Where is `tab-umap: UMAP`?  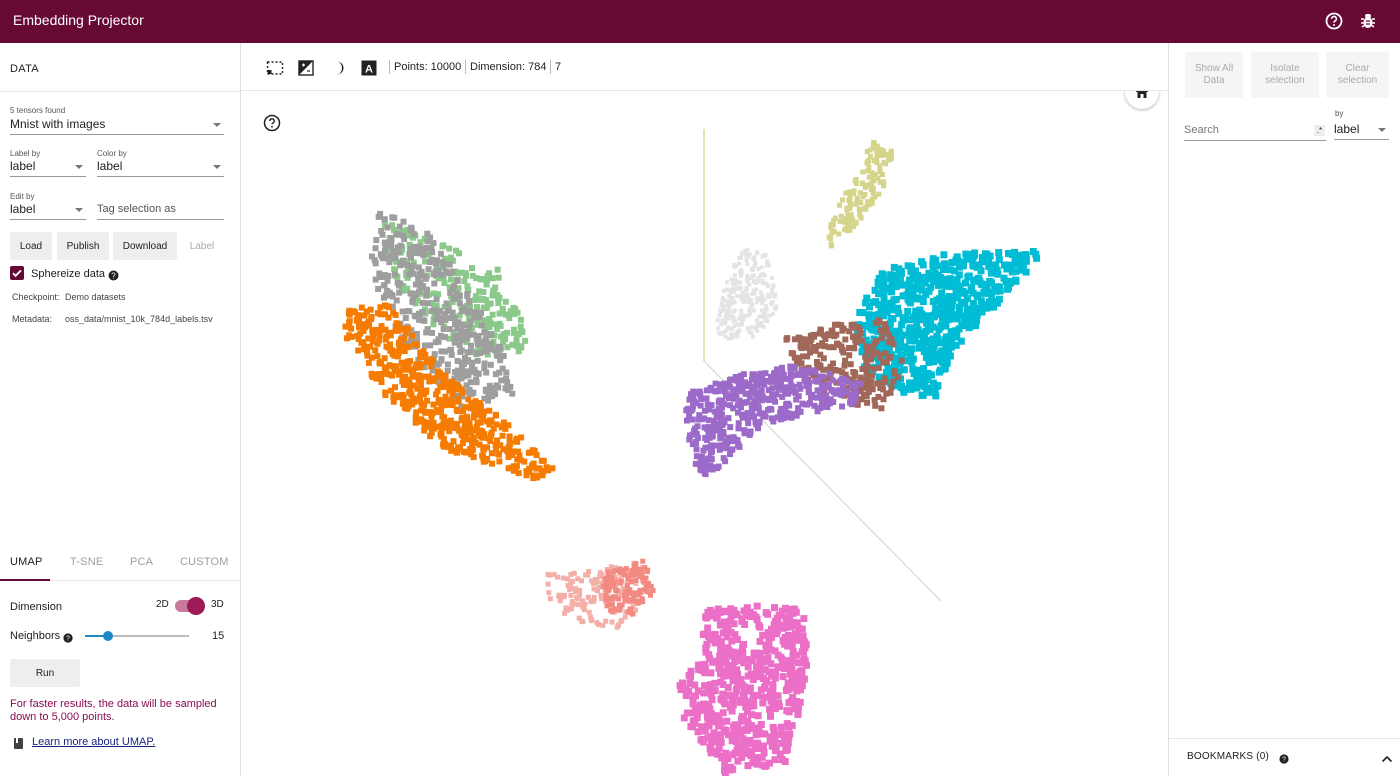 tab-umap: UMAP is located at coordinates (26, 562).